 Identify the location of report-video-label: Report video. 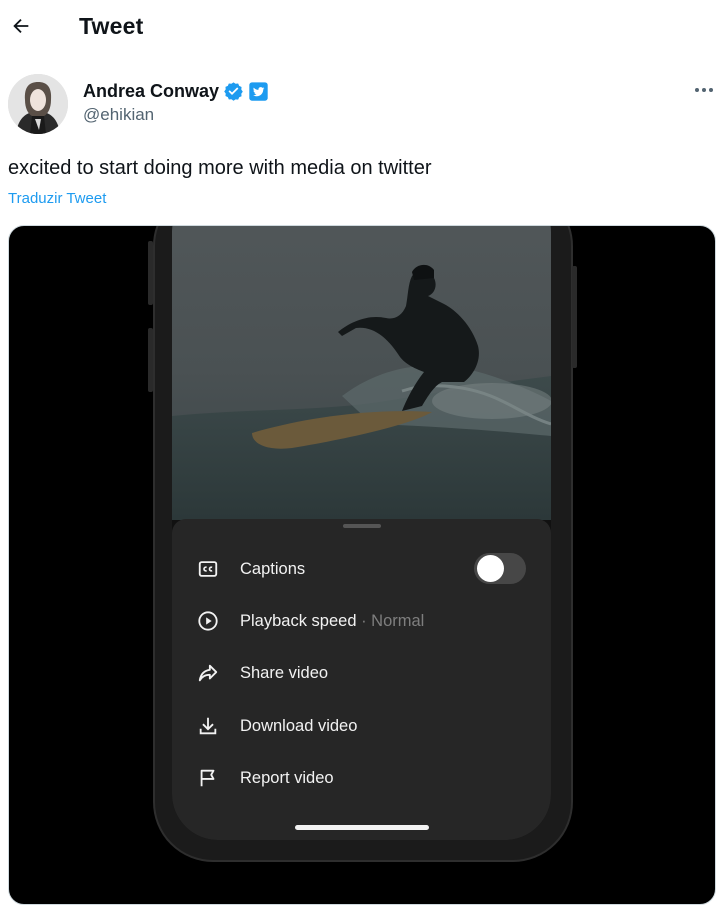
(287, 777).